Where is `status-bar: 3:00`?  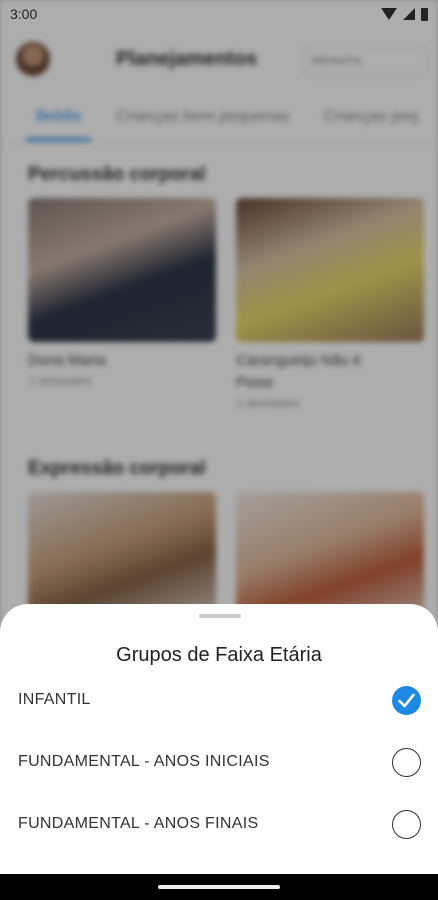 status-bar: 3:00 is located at coordinates (219, 14).